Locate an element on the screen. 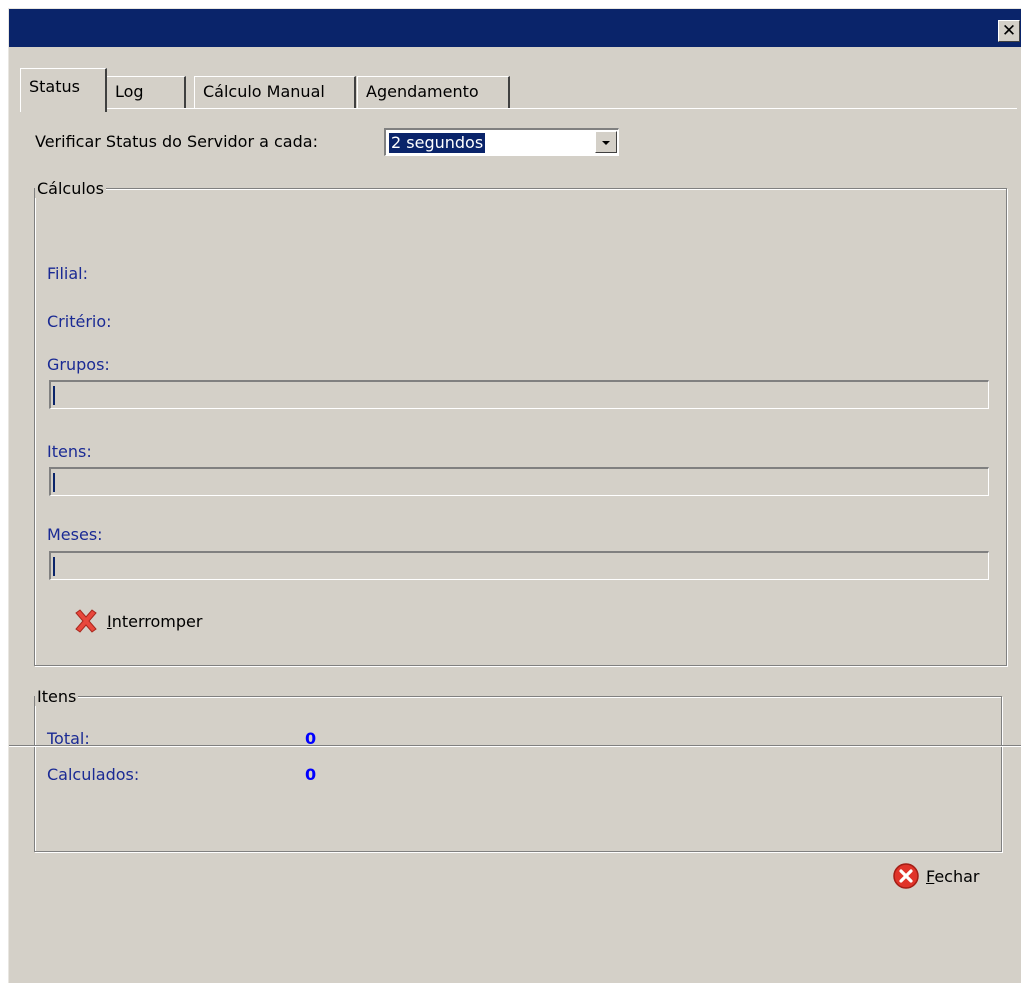 This screenshot has width=1021, height=983. close-icon: ✕ is located at coordinates (1009, 30).